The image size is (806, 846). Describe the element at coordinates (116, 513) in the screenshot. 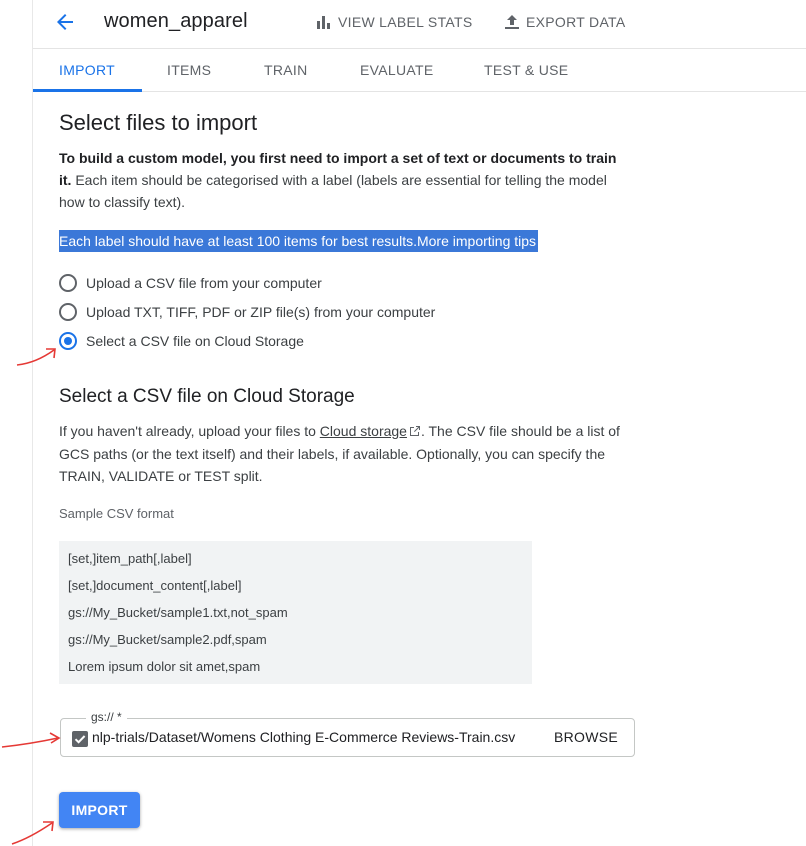

I see `sample-csv-label: Sample CSV format` at that location.